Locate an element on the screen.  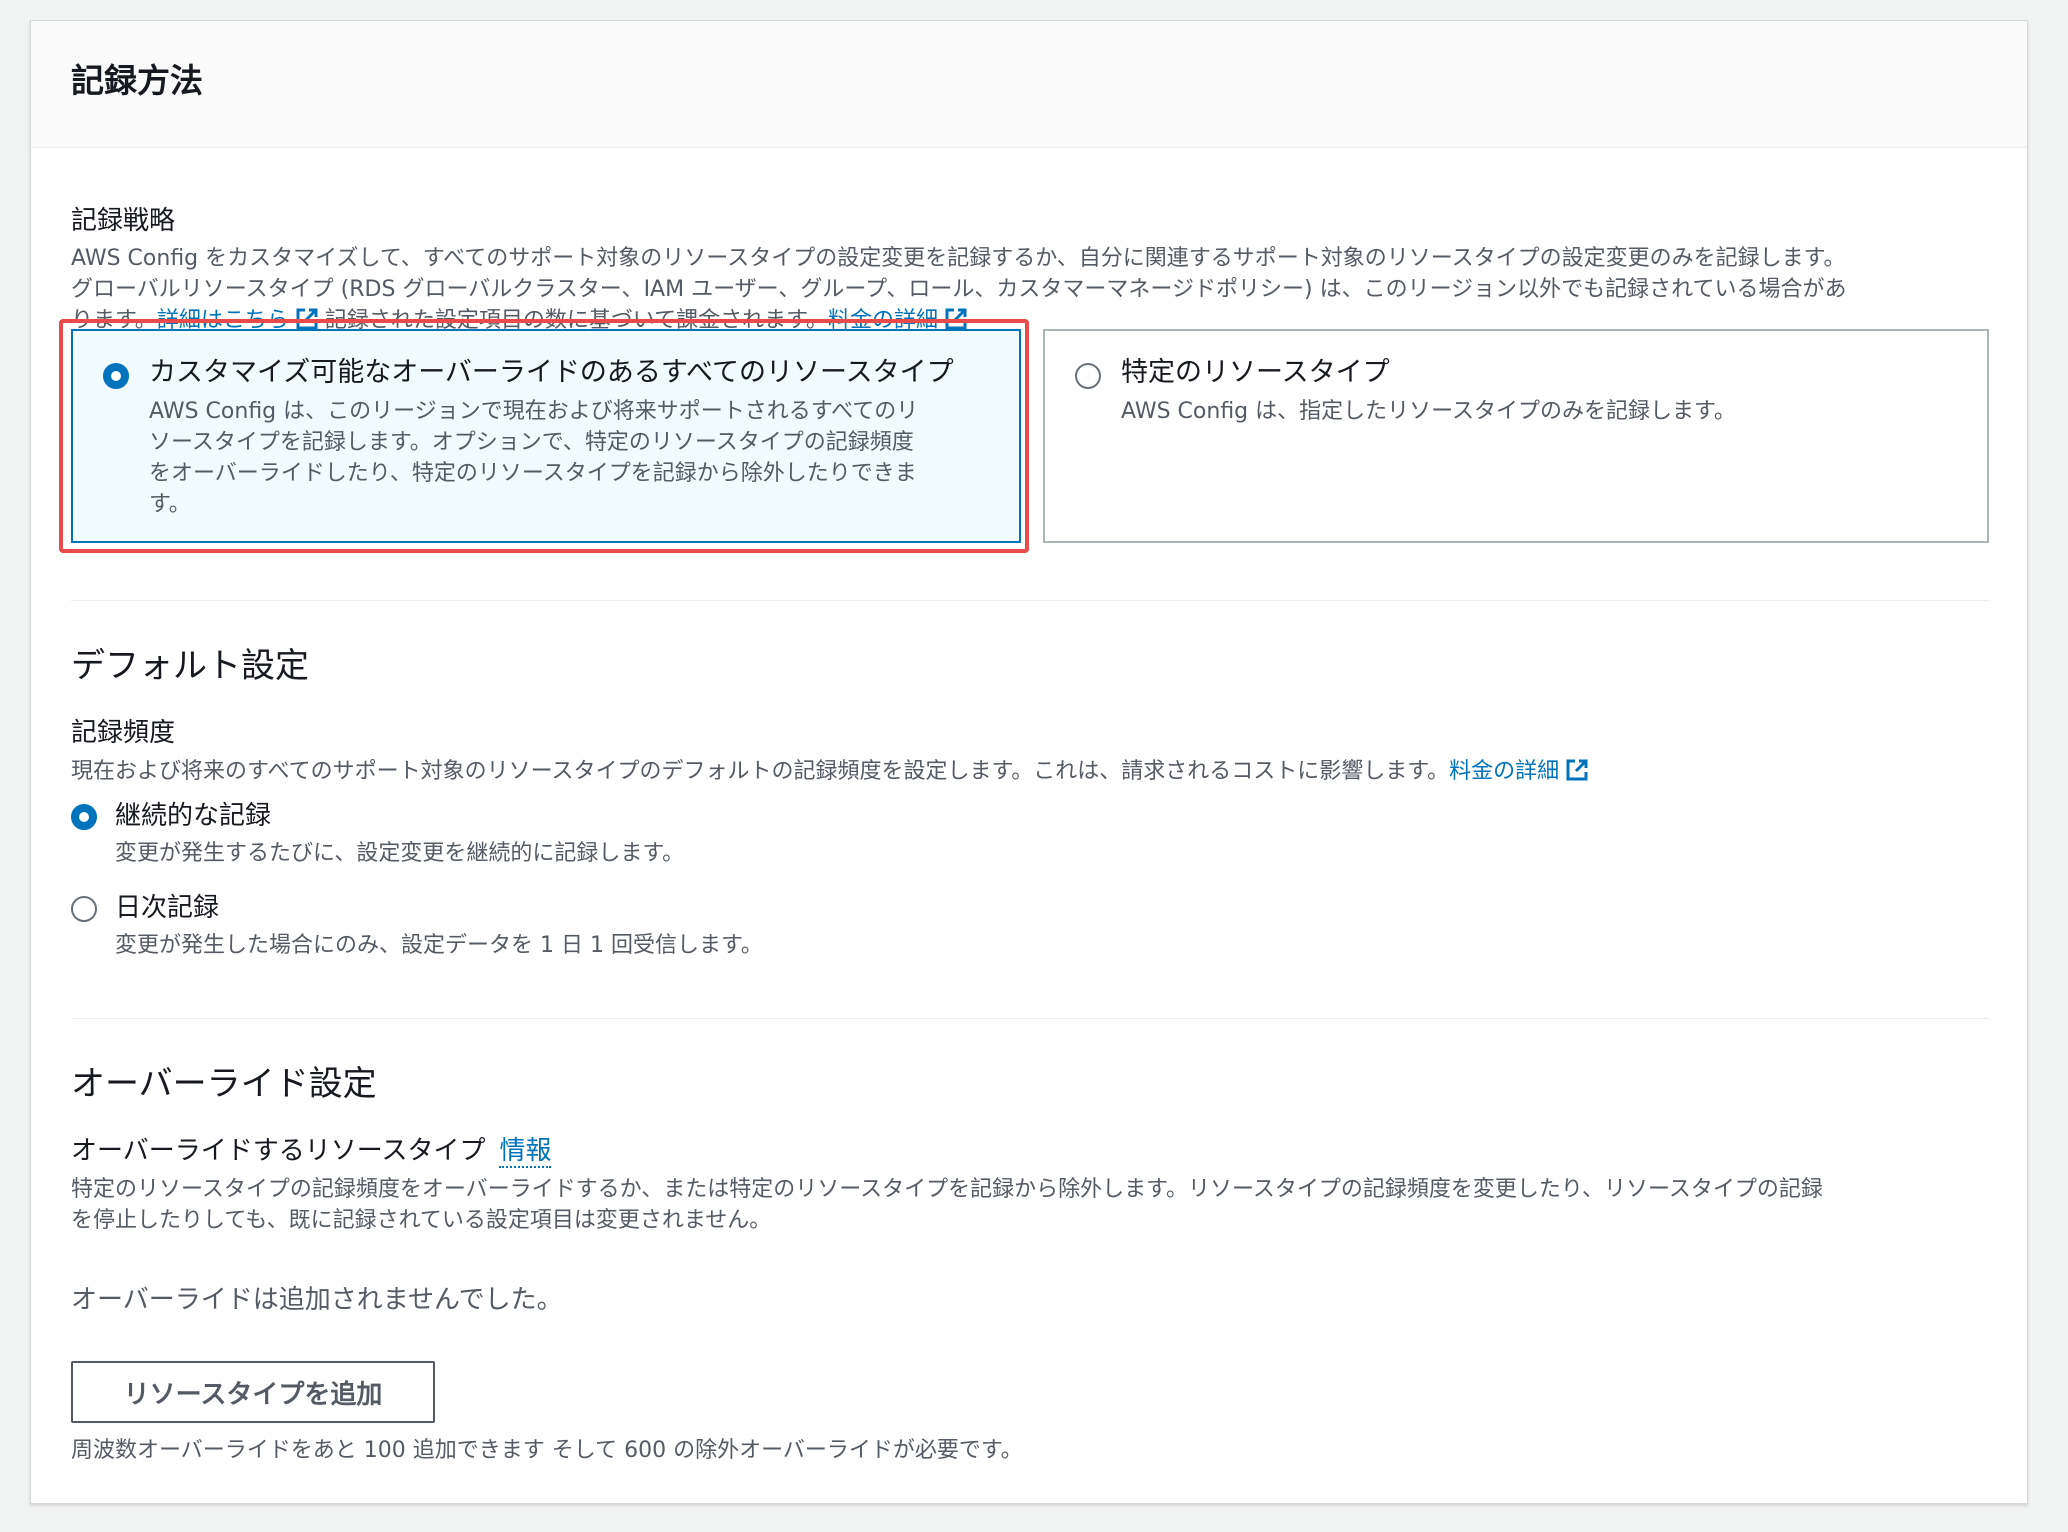
daily-recording-label: 日次記録 is located at coordinates (167, 908).